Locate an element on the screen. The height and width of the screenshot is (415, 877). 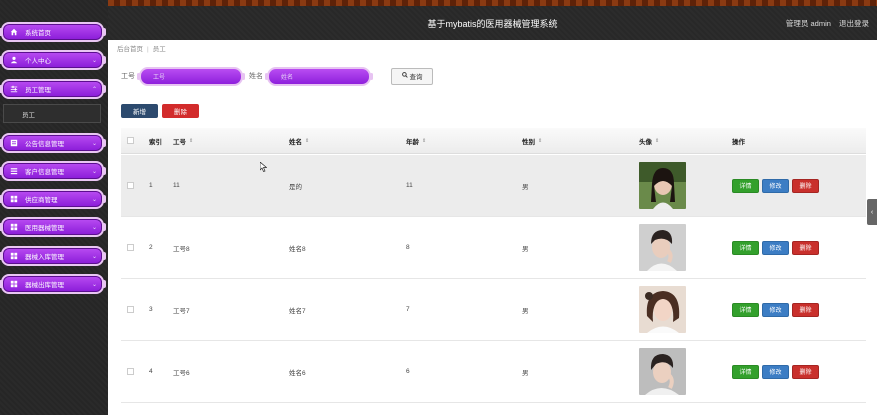
side-collapse-tab: ‹ is located at coordinates (872, 212).